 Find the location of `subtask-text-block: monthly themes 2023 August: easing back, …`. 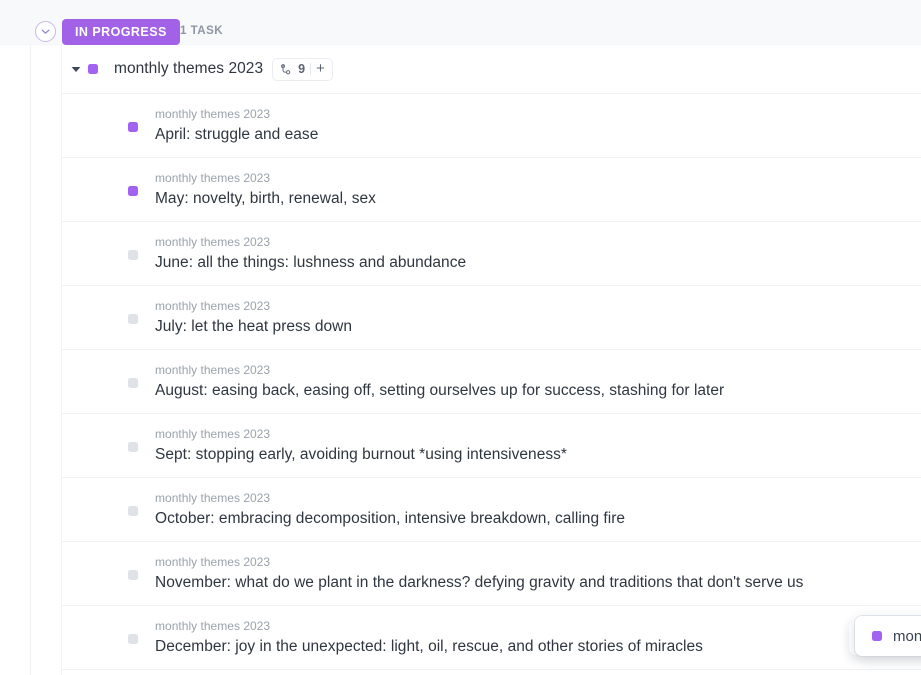

subtask-text-block: monthly themes 2023 August: easing back, … is located at coordinates (439, 382).